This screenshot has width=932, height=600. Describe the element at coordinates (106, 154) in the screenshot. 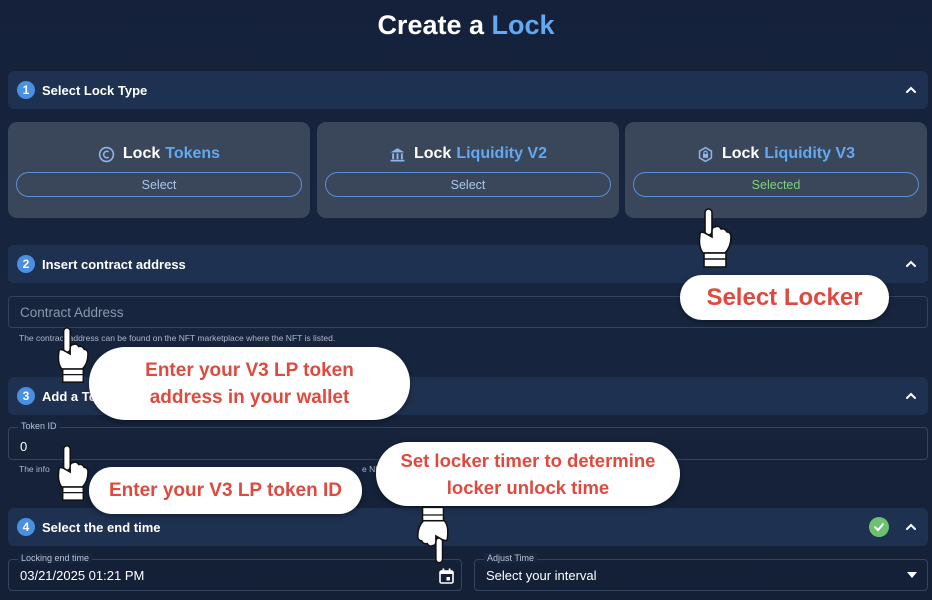

I see `token-coin-icon` at that location.